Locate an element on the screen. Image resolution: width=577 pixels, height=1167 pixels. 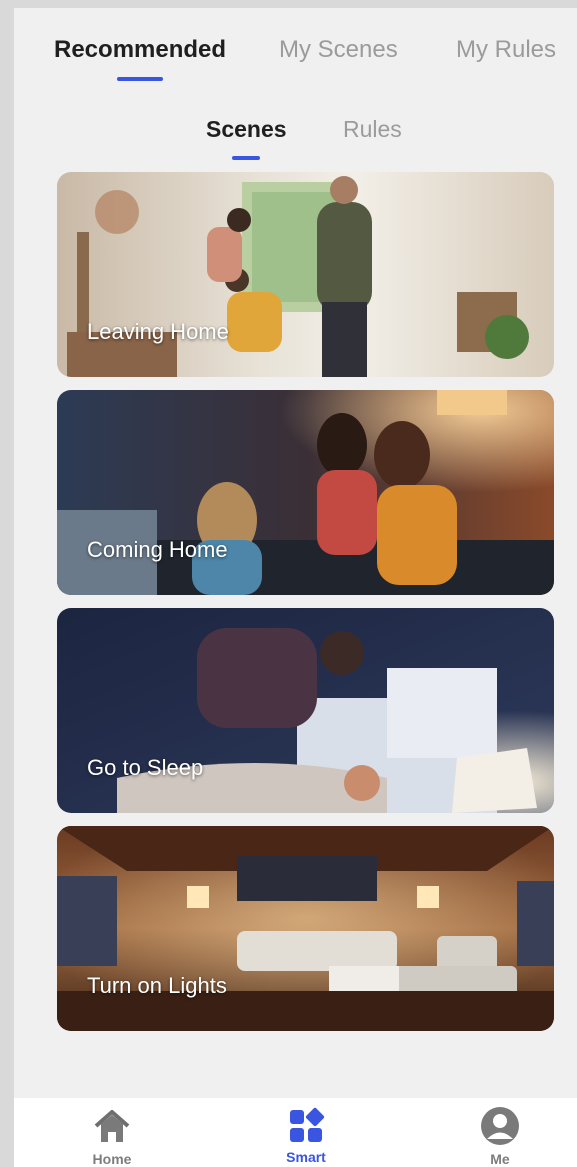
nav-home-label: Home is located at coordinates (112, 1159).